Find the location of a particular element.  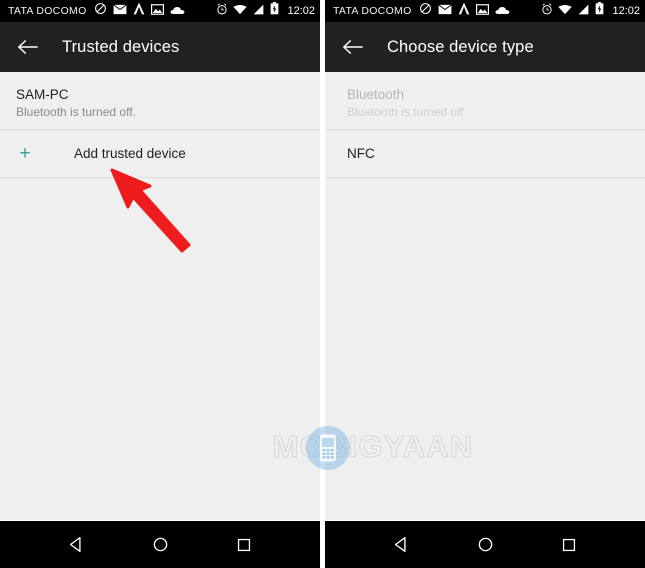

status-icons-left-group is located at coordinates (139, 11).